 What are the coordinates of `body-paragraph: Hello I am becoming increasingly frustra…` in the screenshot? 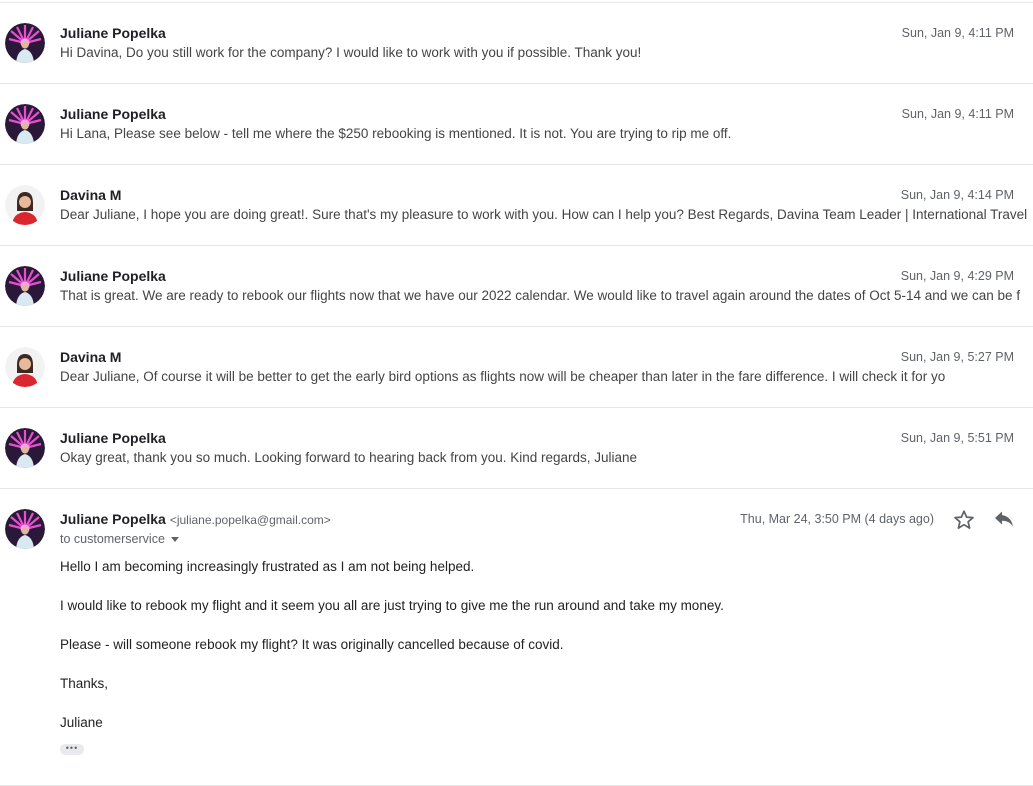 It's located at (267, 566).